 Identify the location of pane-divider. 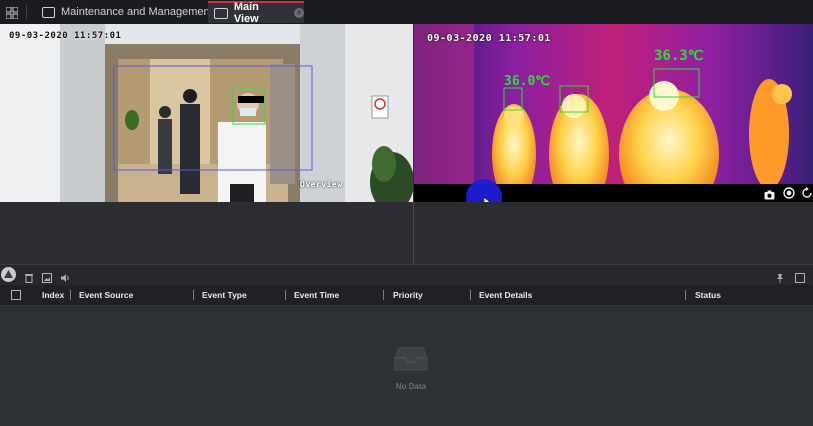
(413, 233).